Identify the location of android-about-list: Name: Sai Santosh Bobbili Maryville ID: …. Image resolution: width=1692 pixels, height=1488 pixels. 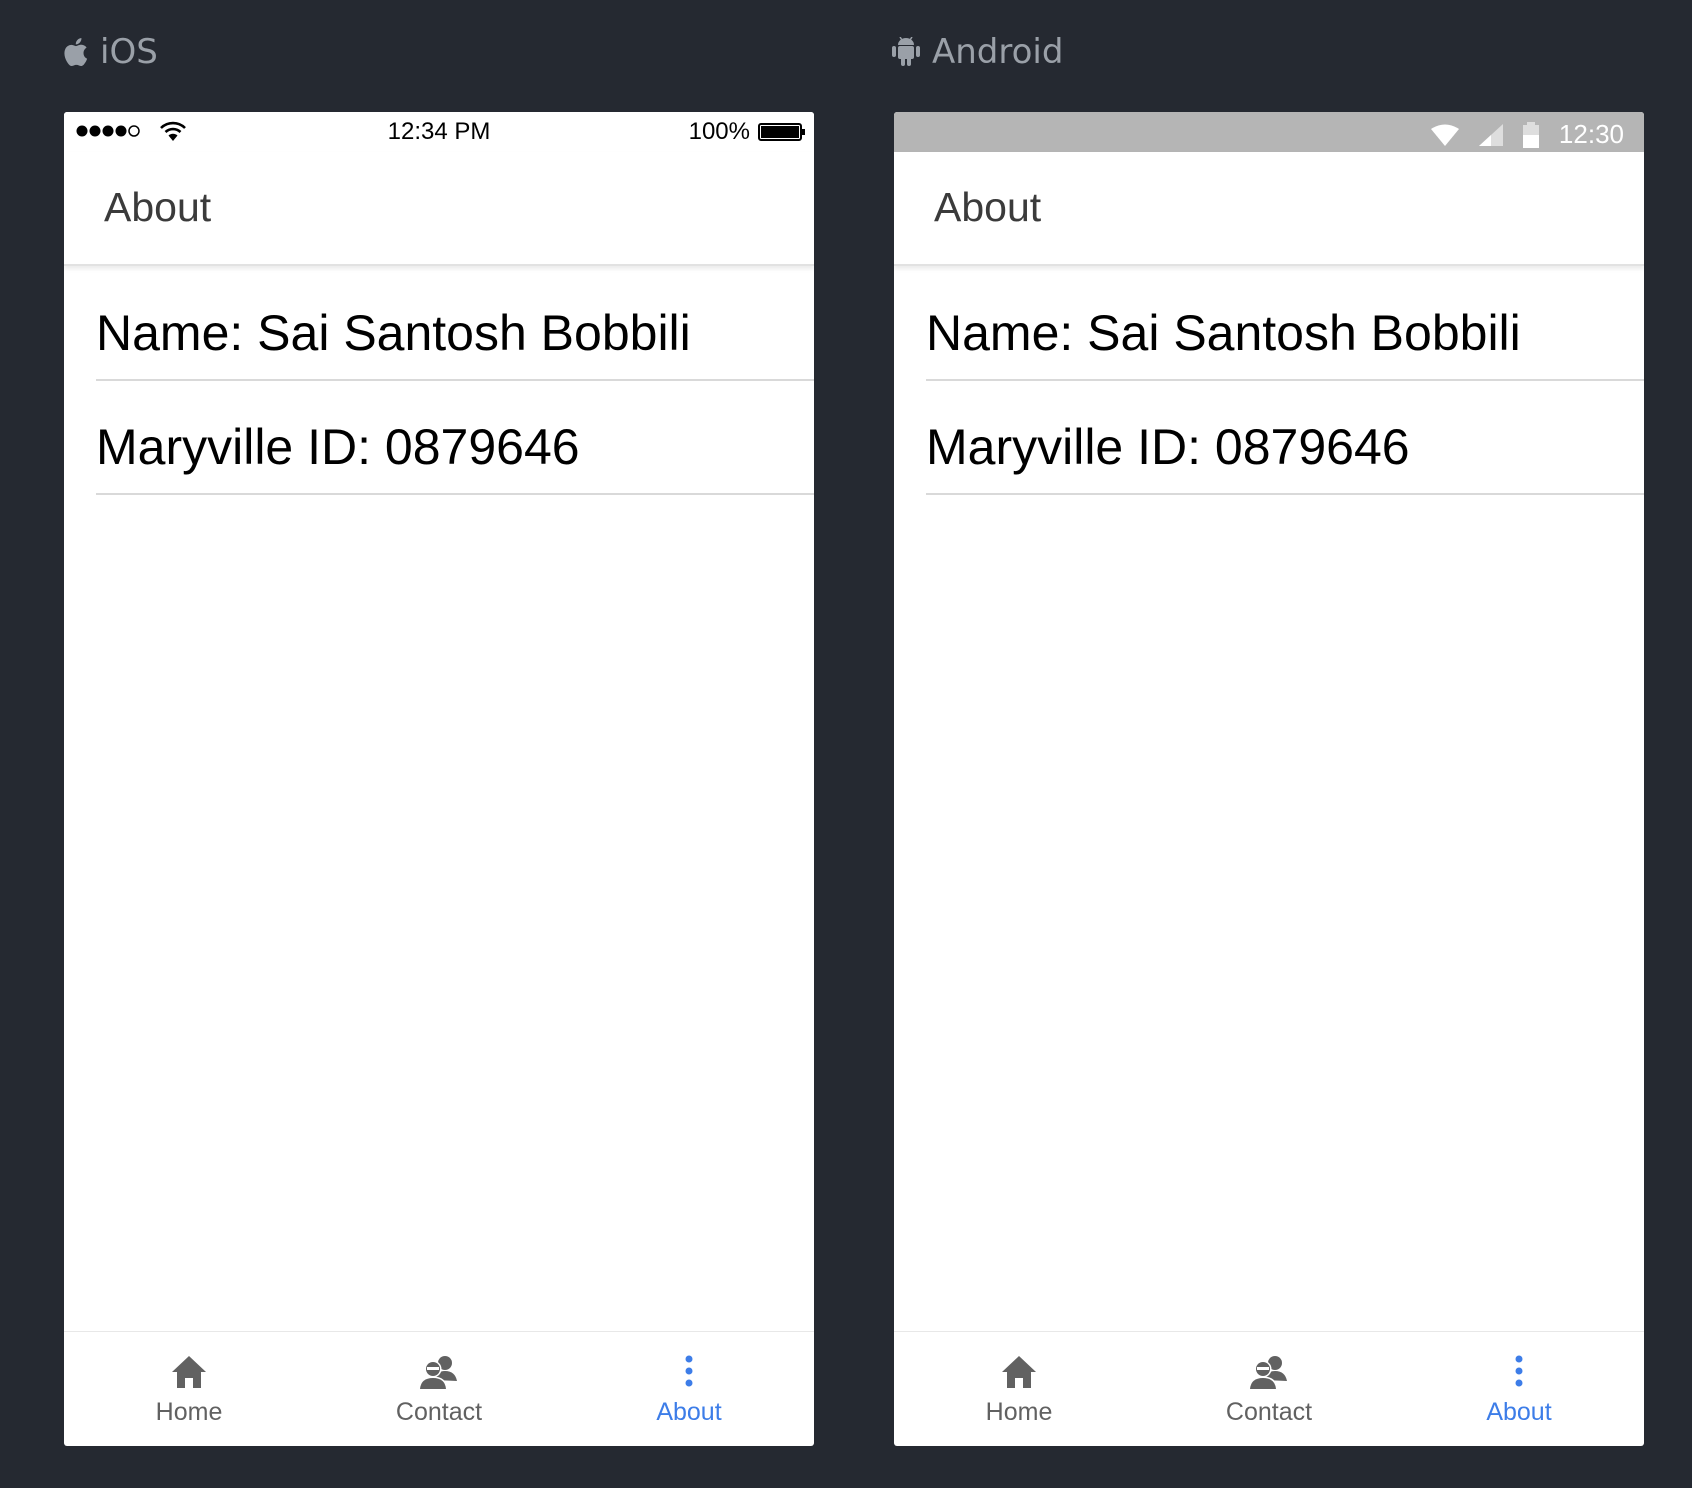
(1285, 381).